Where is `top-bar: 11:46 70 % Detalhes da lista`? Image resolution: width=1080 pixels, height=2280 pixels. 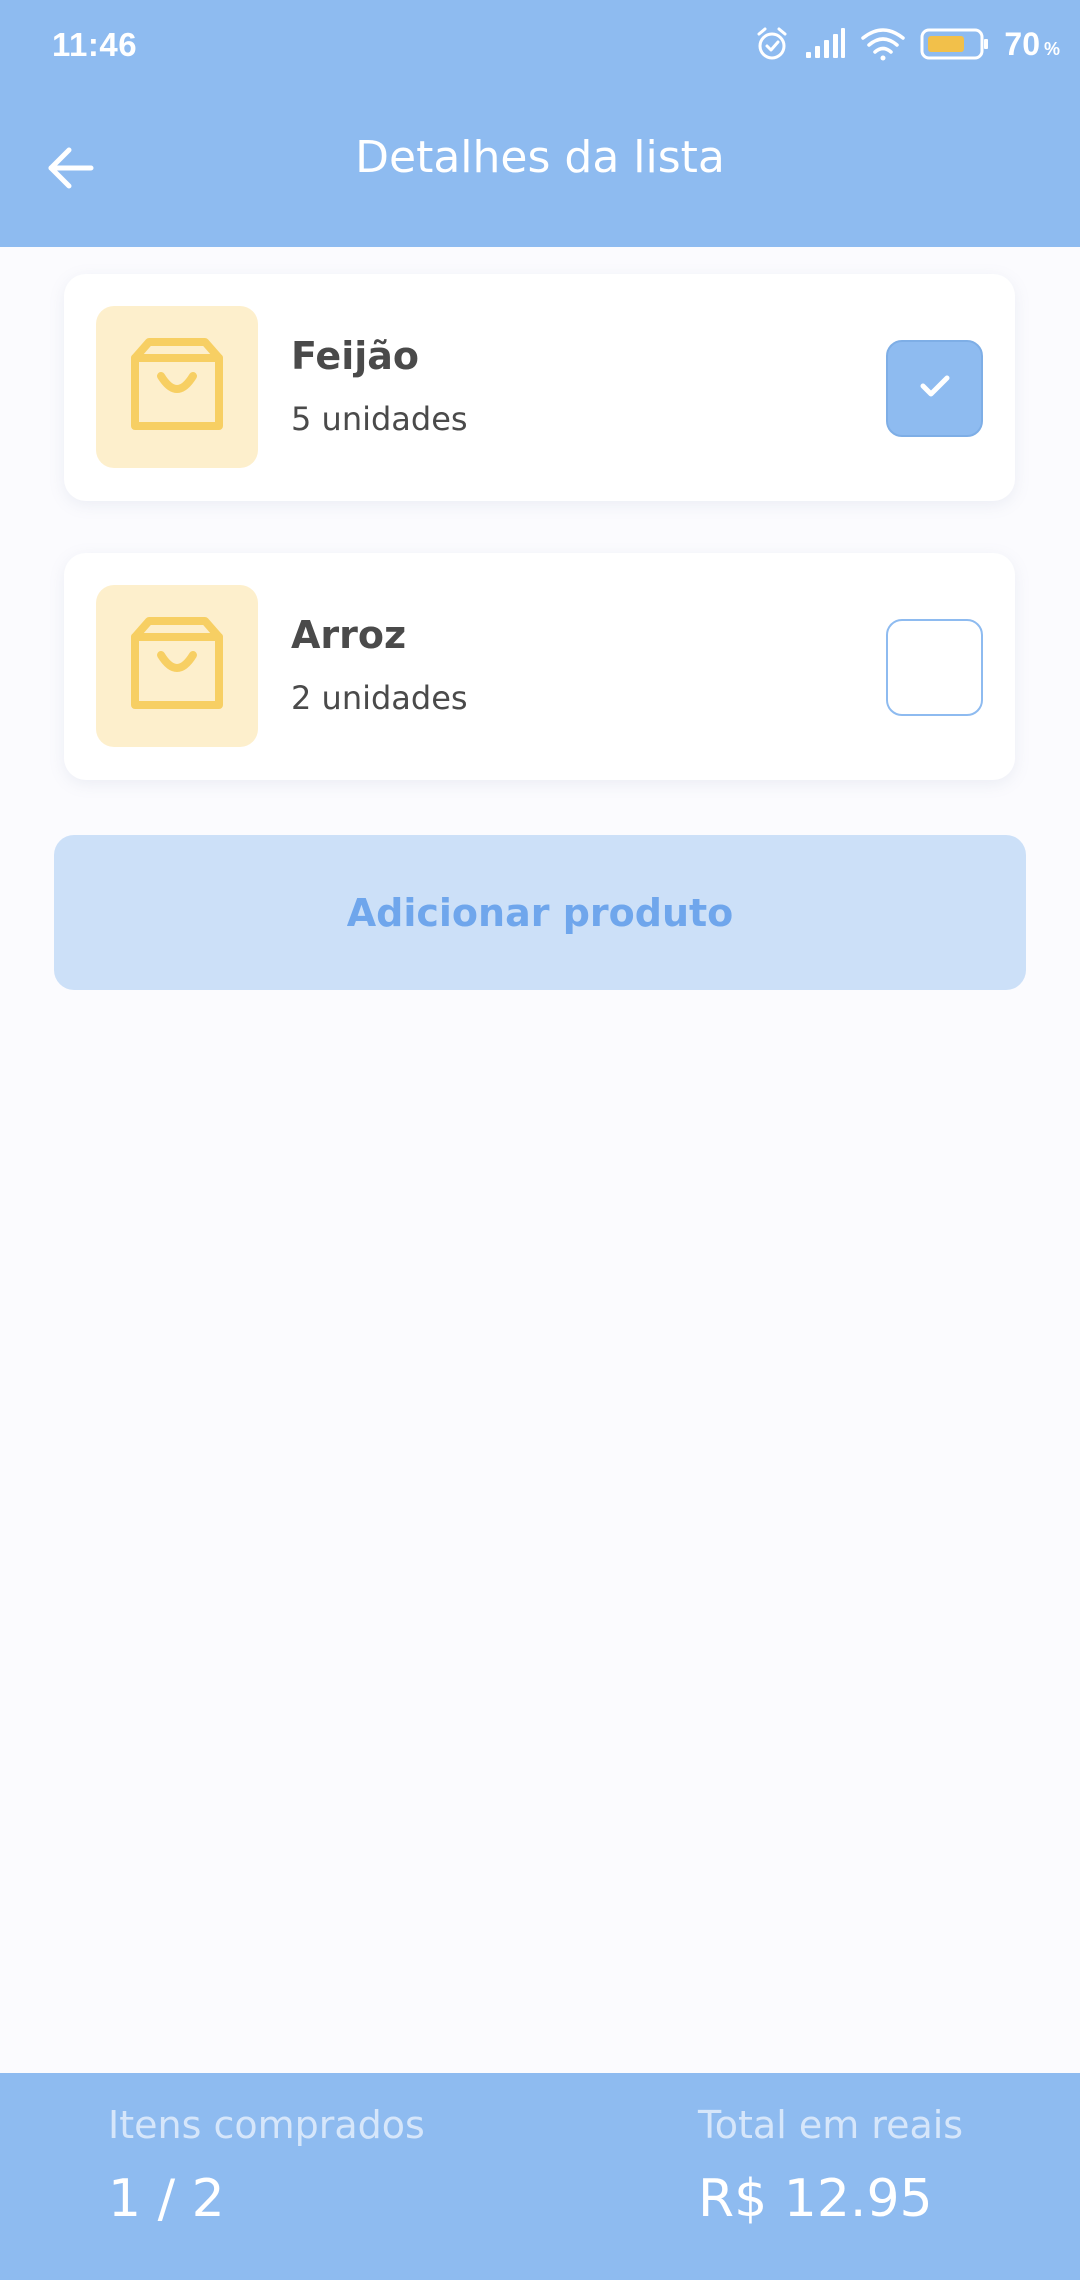 top-bar: 11:46 70 % Detalhes da lista is located at coordinates (540, 123).